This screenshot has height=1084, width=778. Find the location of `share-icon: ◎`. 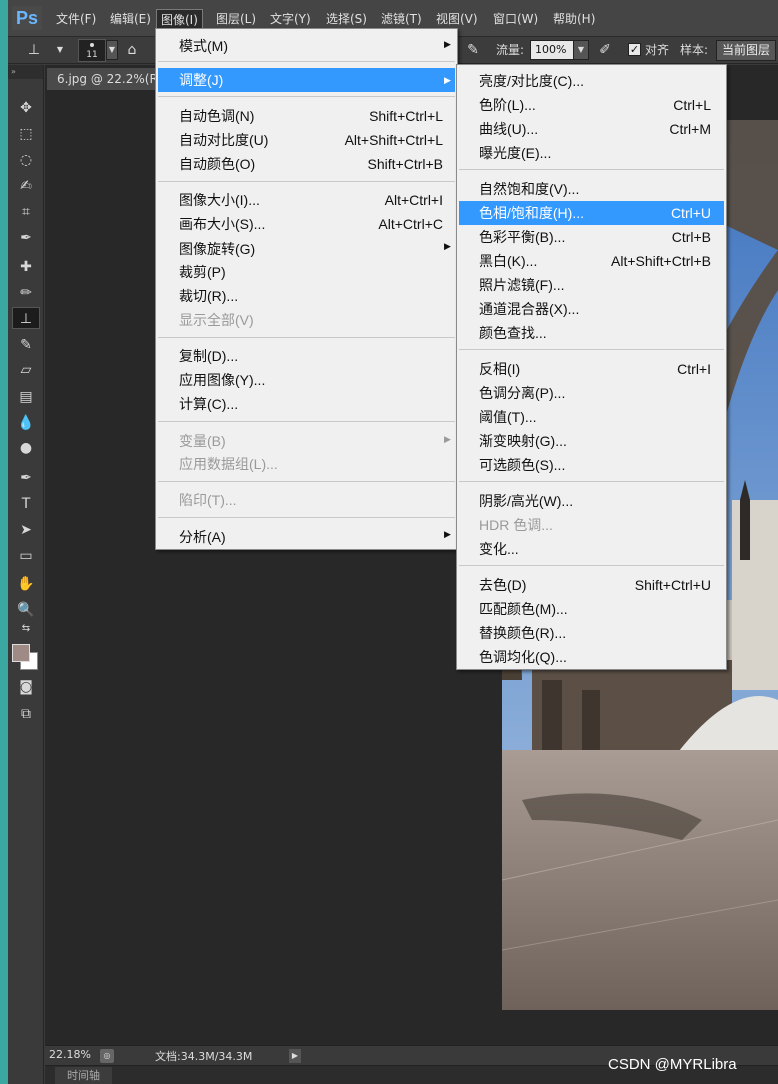

share-icon: ◎ is located at coordinates (107, 1056).